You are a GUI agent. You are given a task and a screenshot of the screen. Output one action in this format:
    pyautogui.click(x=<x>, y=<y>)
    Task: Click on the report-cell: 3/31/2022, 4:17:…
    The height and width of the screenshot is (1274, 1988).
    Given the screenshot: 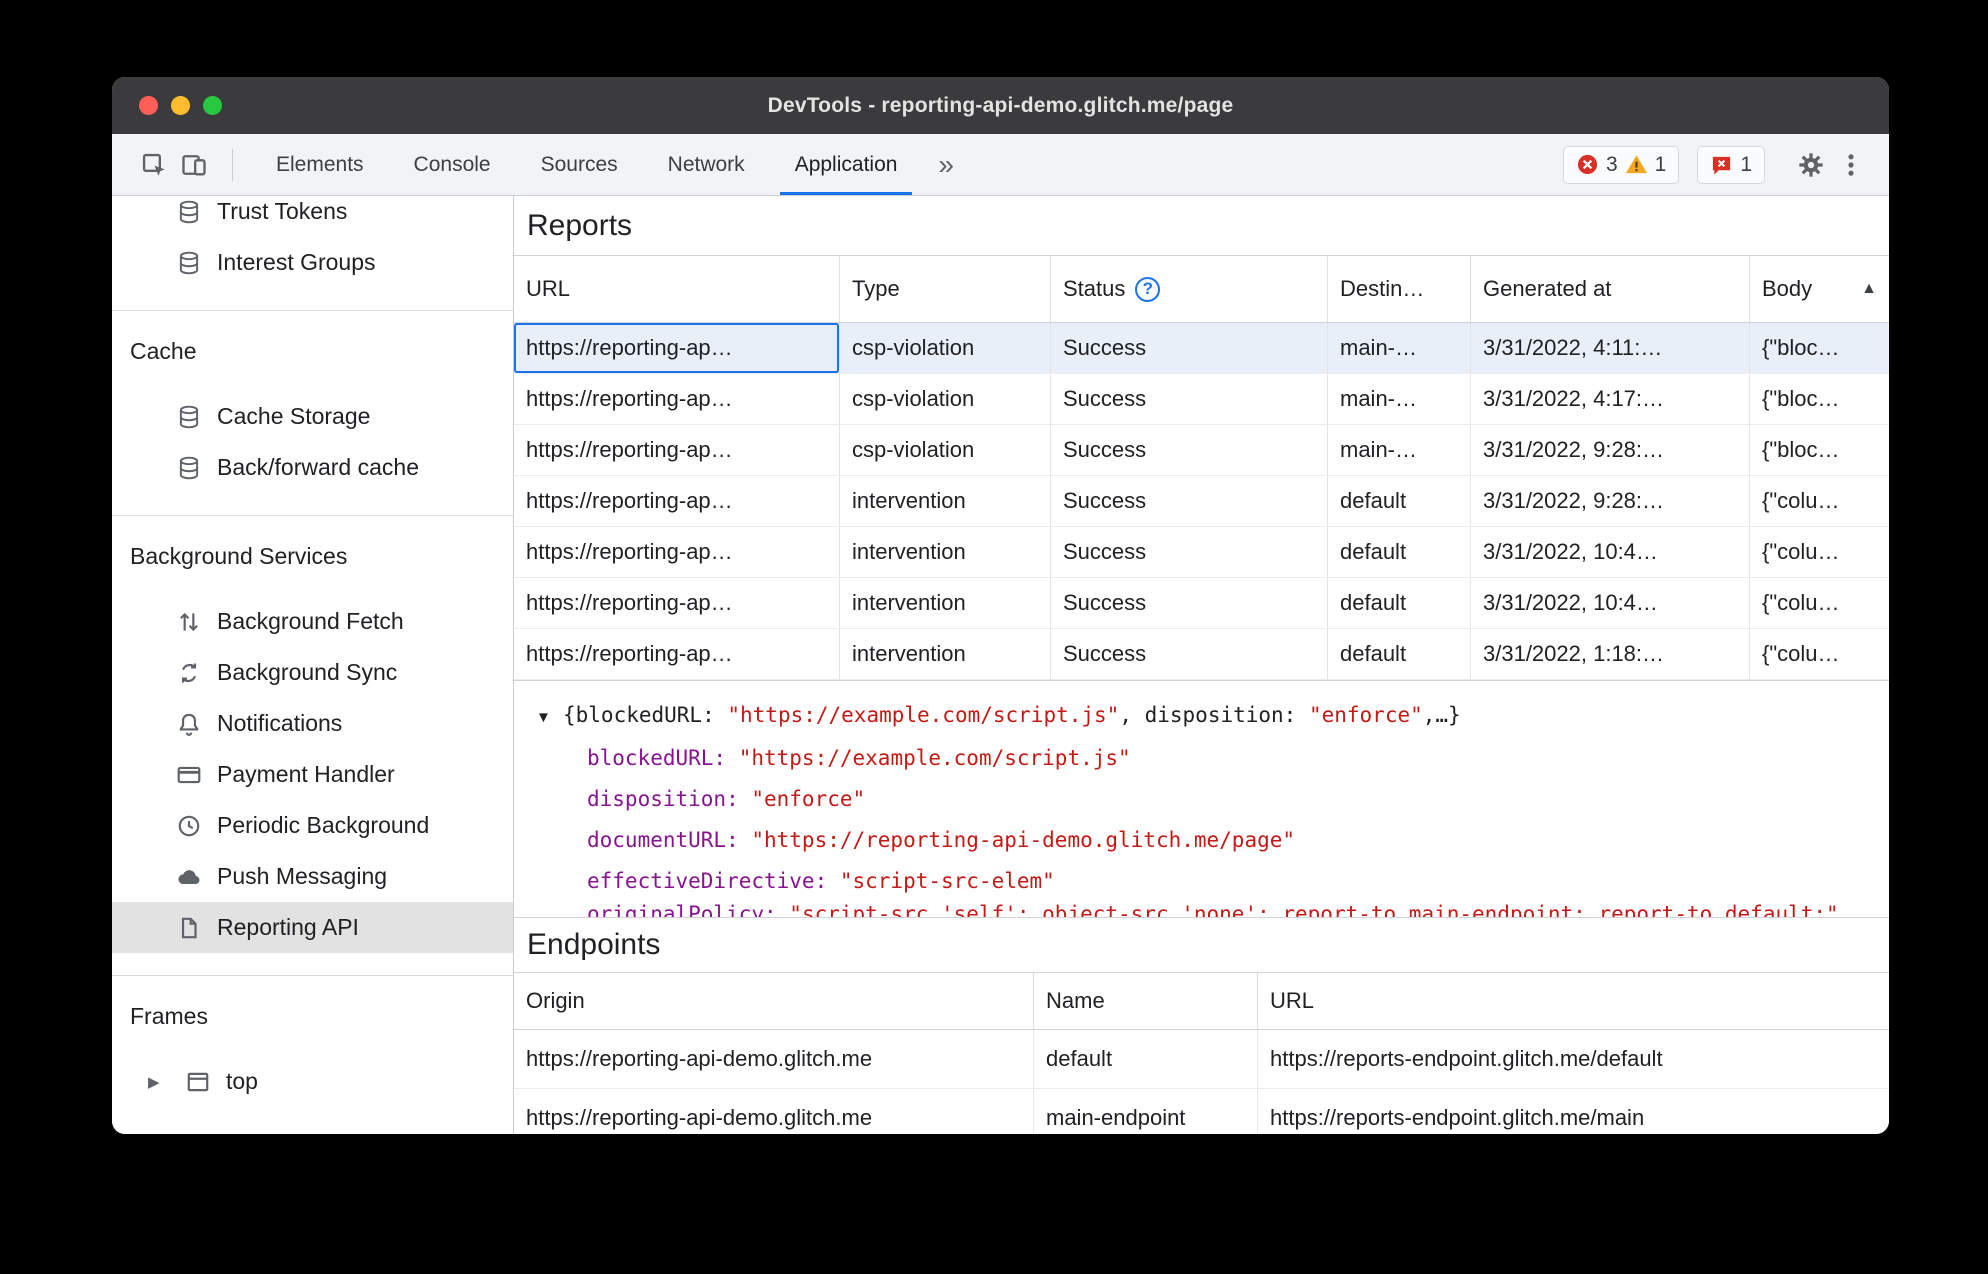 What is the action you would take?
    pyautogui.click(x=1610, y=399)
    